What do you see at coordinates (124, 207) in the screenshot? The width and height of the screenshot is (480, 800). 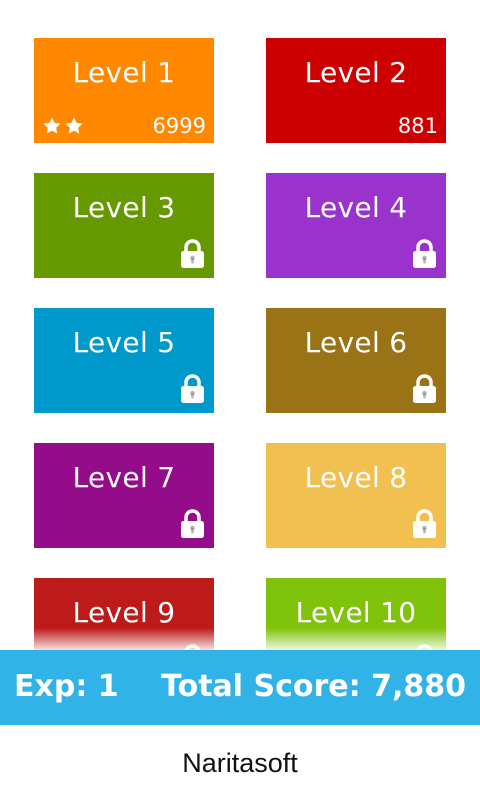 I see `level-3-label: Level 3` at bounding box center [124, 207].